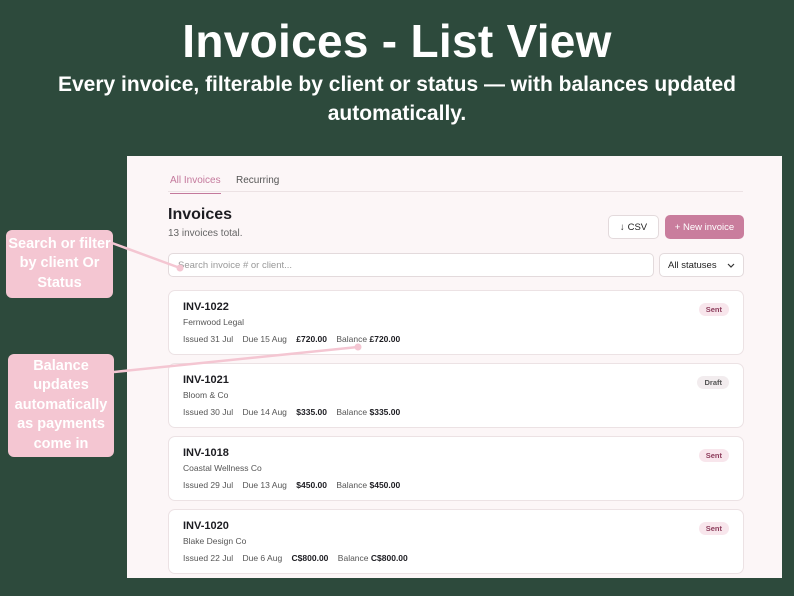 The height and width of the screenshot is (596, 794). I want to click on tab-recurring: Recurring, so click(257, 184).